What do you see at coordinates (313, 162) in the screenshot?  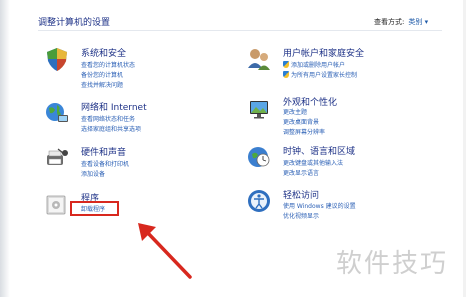 I see `link-change-keyboard: 更改键盘或其他输入法` at bounding box center [313, 162].